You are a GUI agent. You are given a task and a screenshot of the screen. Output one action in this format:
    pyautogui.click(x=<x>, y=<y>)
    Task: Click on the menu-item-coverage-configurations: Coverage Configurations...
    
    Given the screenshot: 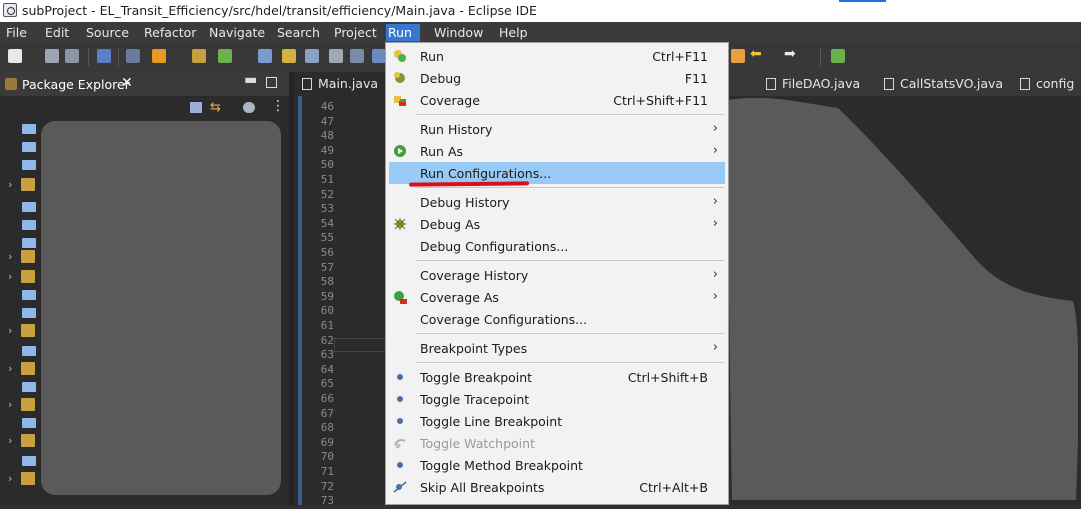 What is the action you would take?
    pyautogui.click(x=557, y=319)
    